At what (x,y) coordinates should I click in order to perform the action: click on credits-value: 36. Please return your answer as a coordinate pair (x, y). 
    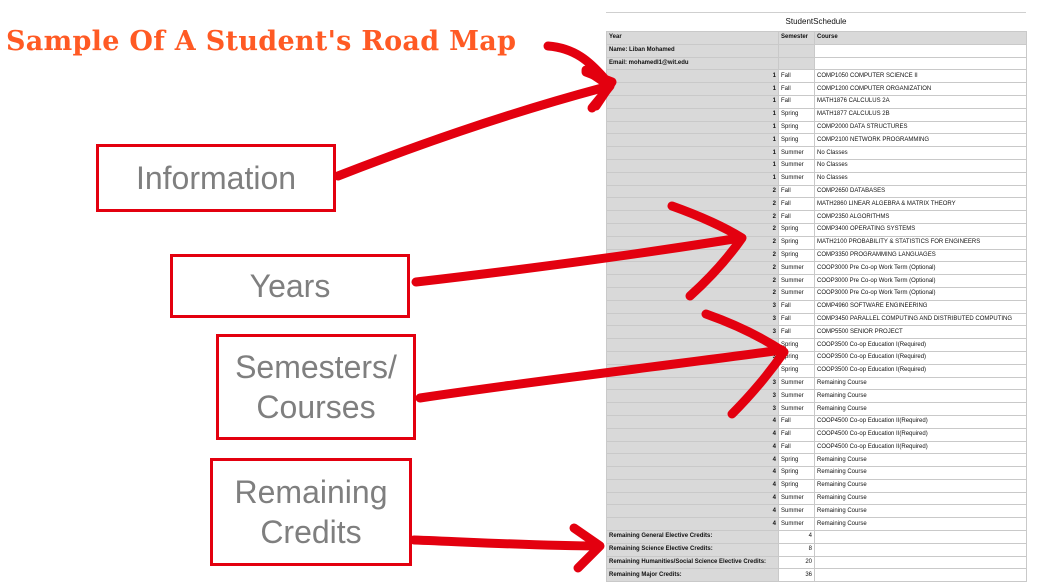
    Looking at the image, I should click on (796, 575).